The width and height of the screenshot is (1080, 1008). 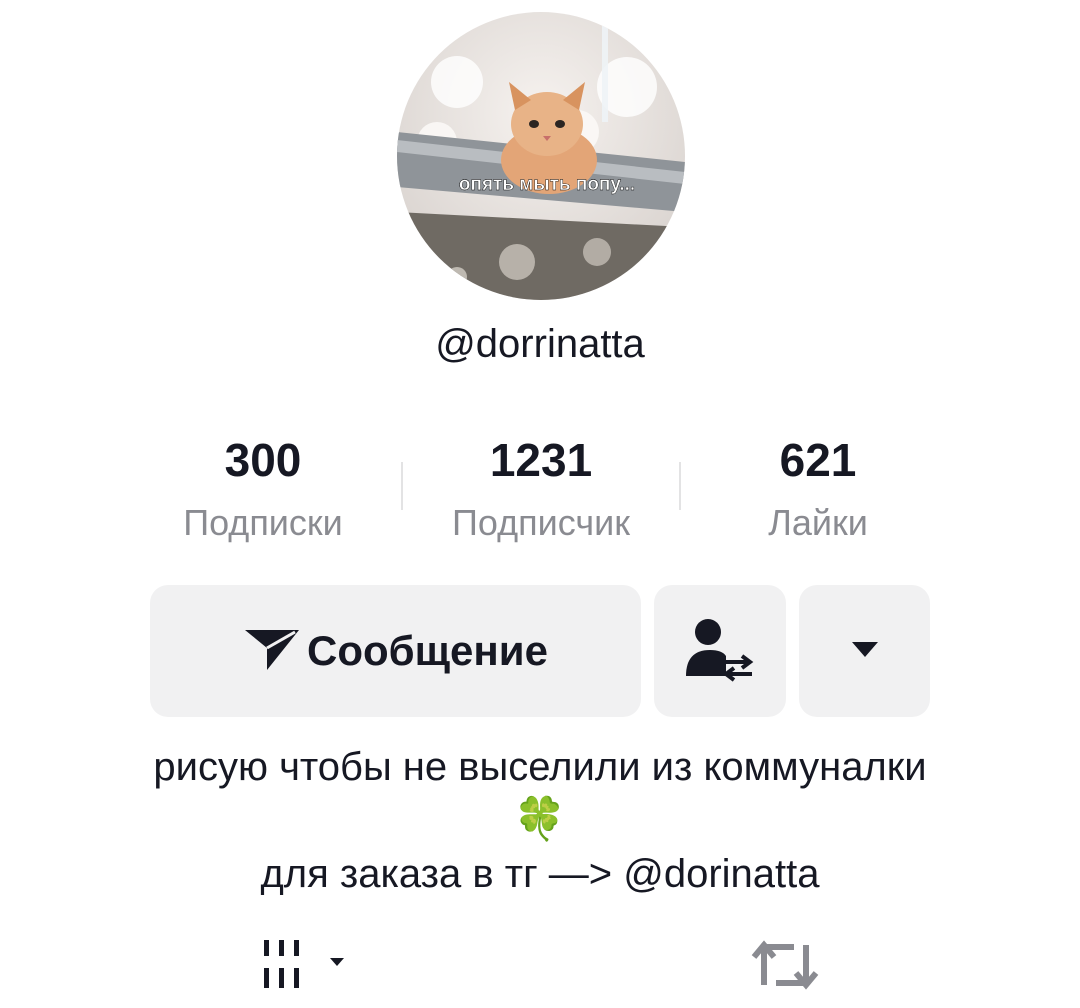 I want to click on following-label: Подписки, so click(x=263, y=522).